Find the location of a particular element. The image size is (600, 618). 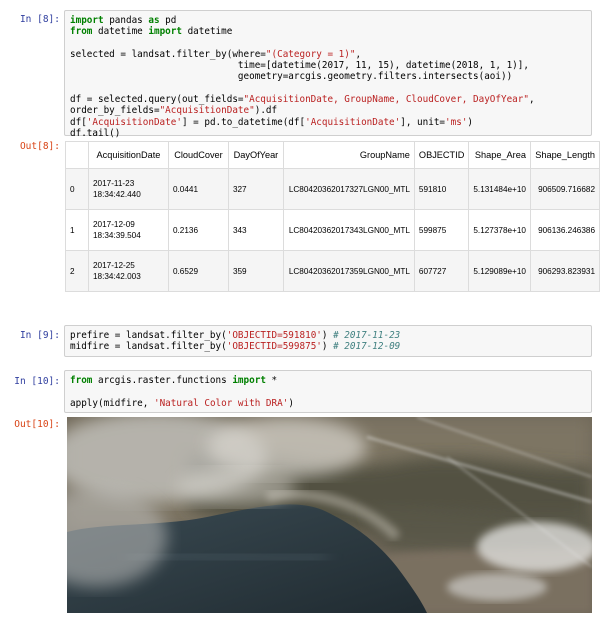

groupname-cell: LC80420362017359LGN00_MTL is located at coordinates (348, 271).